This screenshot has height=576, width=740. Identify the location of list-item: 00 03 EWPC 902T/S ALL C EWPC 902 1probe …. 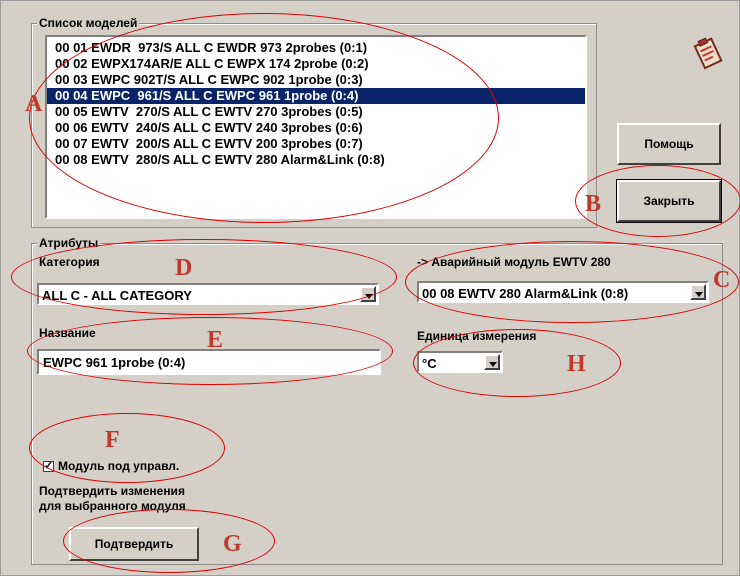
(316, 80).